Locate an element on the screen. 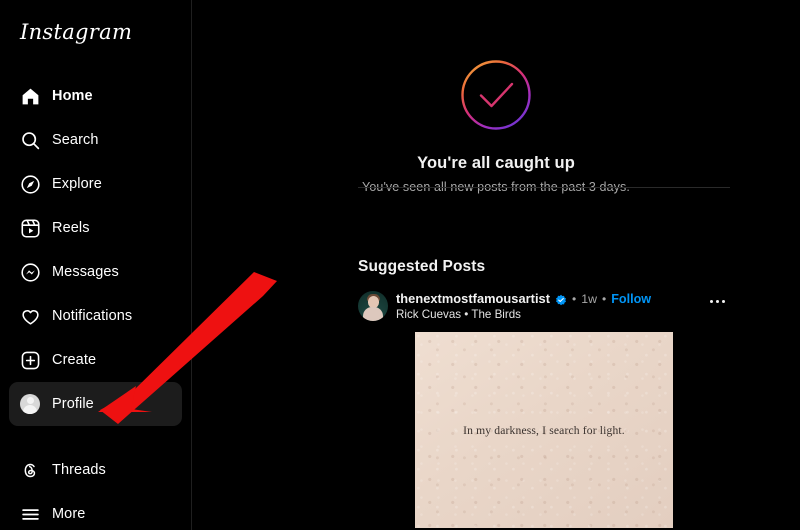 Image resolution: width=800 pixels, height=530 pixels. sidebar-item-reels: Reels is located at coordinates (95, 228).